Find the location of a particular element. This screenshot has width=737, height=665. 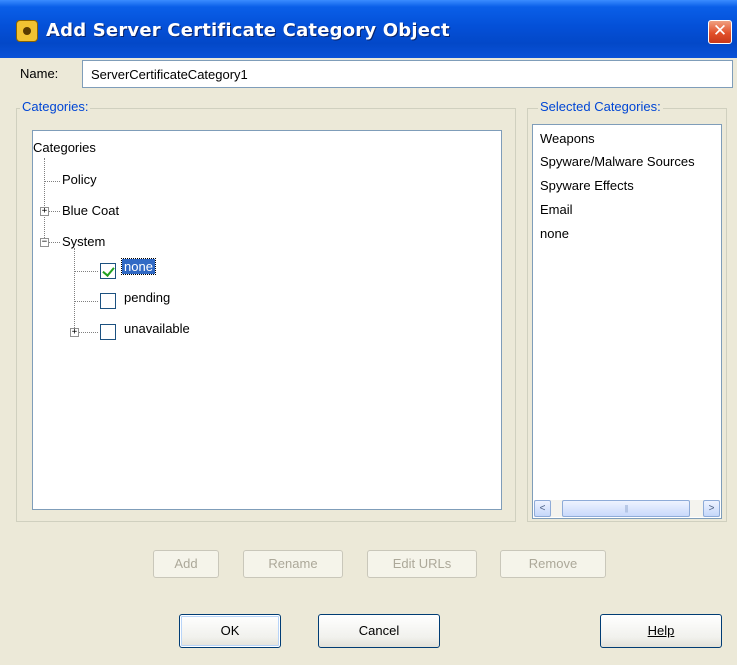

tree-root-categories: Categories is located at coordinates (64, 147).